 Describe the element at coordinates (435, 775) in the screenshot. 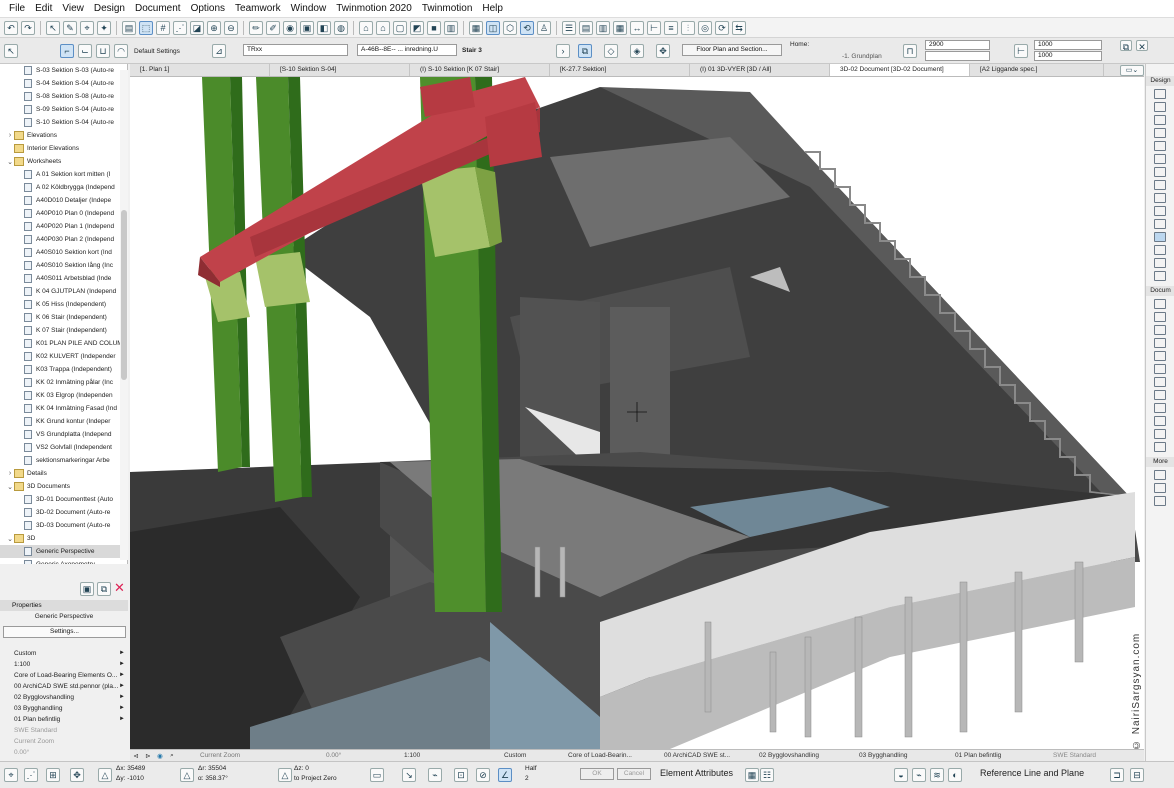

I see `special-snap-icon: ⌁` at that location.